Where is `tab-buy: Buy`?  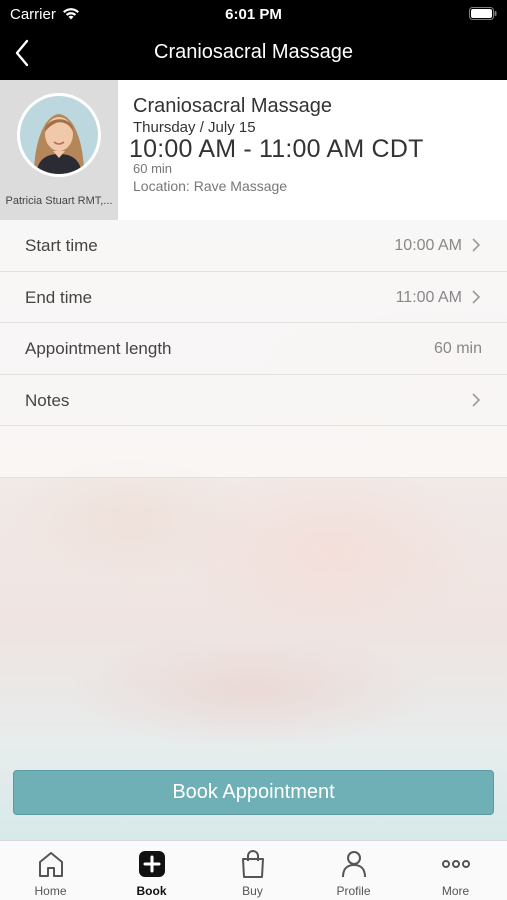 tab-buy: Buy is located at coordinates (252, 870).